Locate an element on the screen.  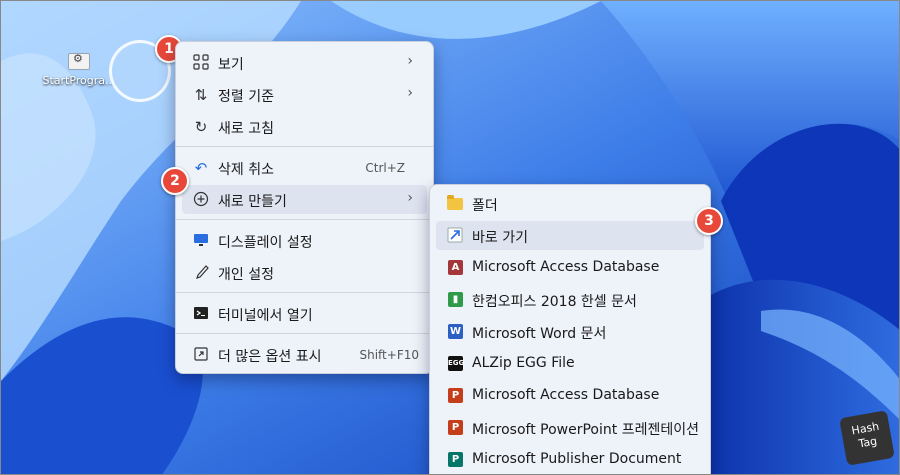
menu-item-new: 새로 만들기 › is located at coordinates (304, 199).